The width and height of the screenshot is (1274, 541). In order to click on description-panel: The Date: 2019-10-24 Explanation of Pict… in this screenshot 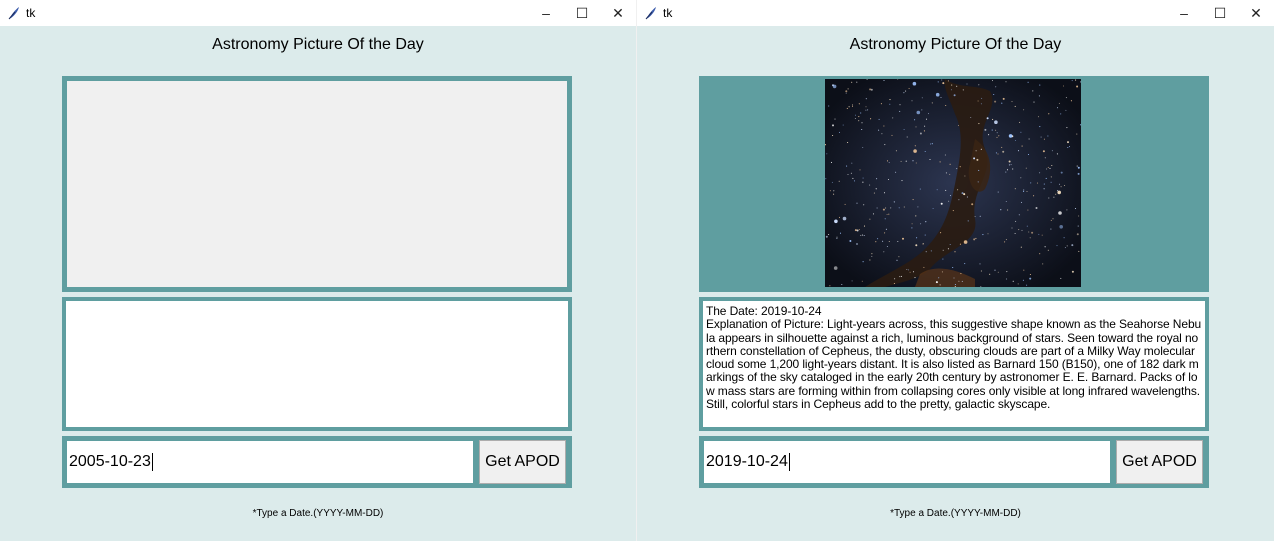, I will do `click(954, 364)`.